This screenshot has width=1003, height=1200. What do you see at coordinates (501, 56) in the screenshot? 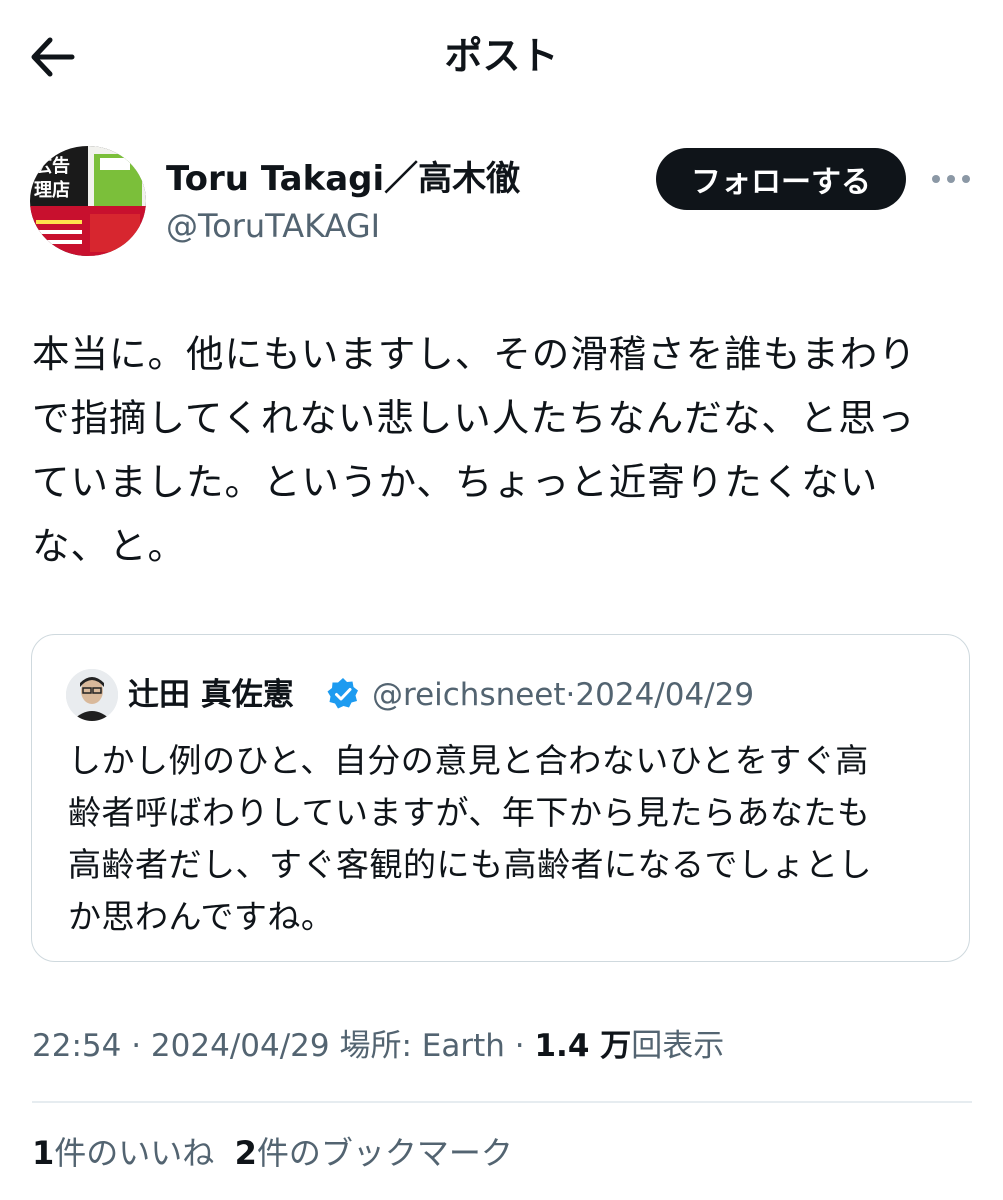
I see `page-title: ポスト` at bounding box center [501, 56].